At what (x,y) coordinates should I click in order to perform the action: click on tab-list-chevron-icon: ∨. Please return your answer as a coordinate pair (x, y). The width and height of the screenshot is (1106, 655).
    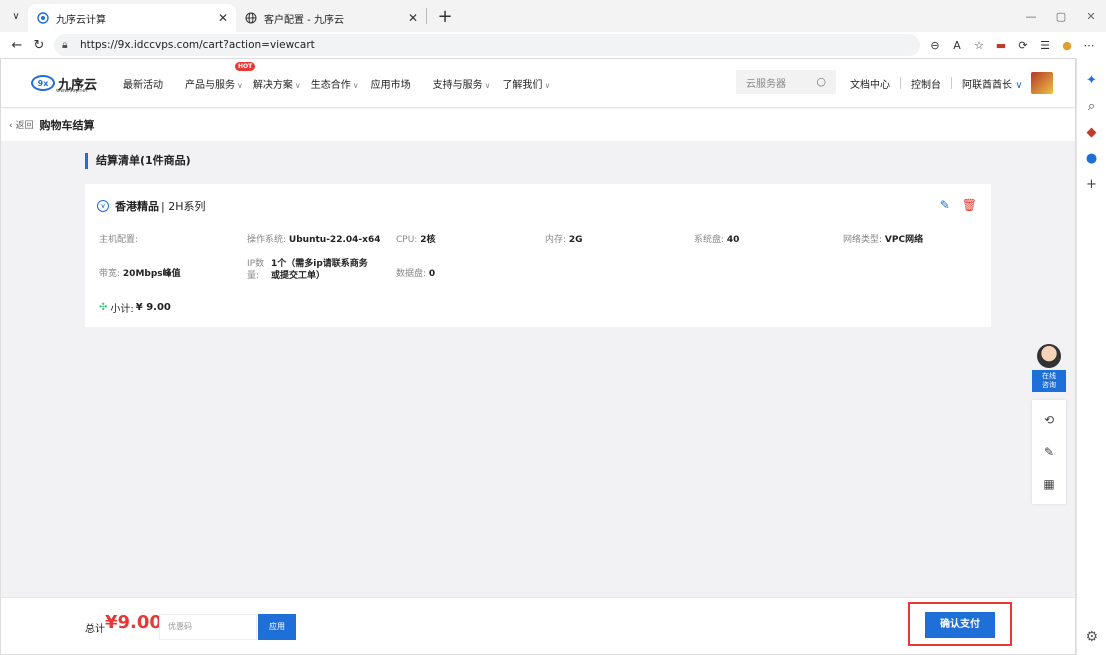
    Looking at the image, I should click on (16, 16).